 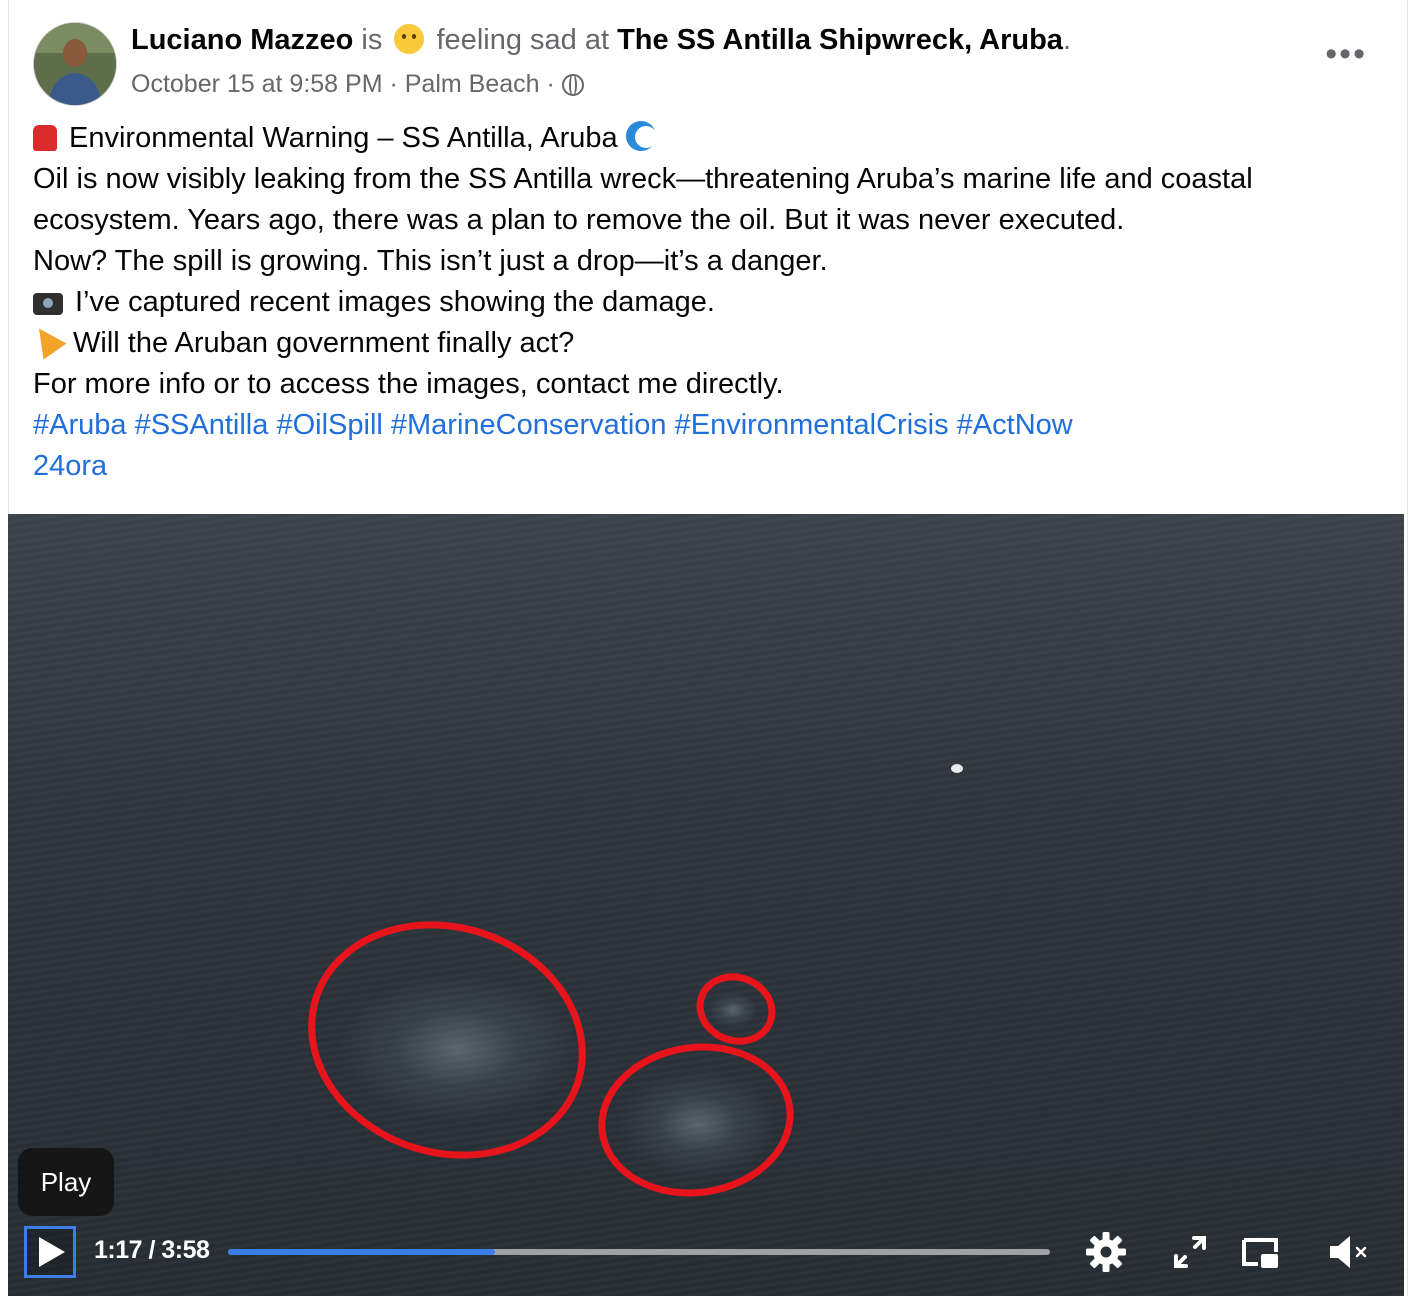 What do you see at coordinates (1106, 1252) in the screenshot?
I see `gear-icon` at bounding box center [1106, 1252].